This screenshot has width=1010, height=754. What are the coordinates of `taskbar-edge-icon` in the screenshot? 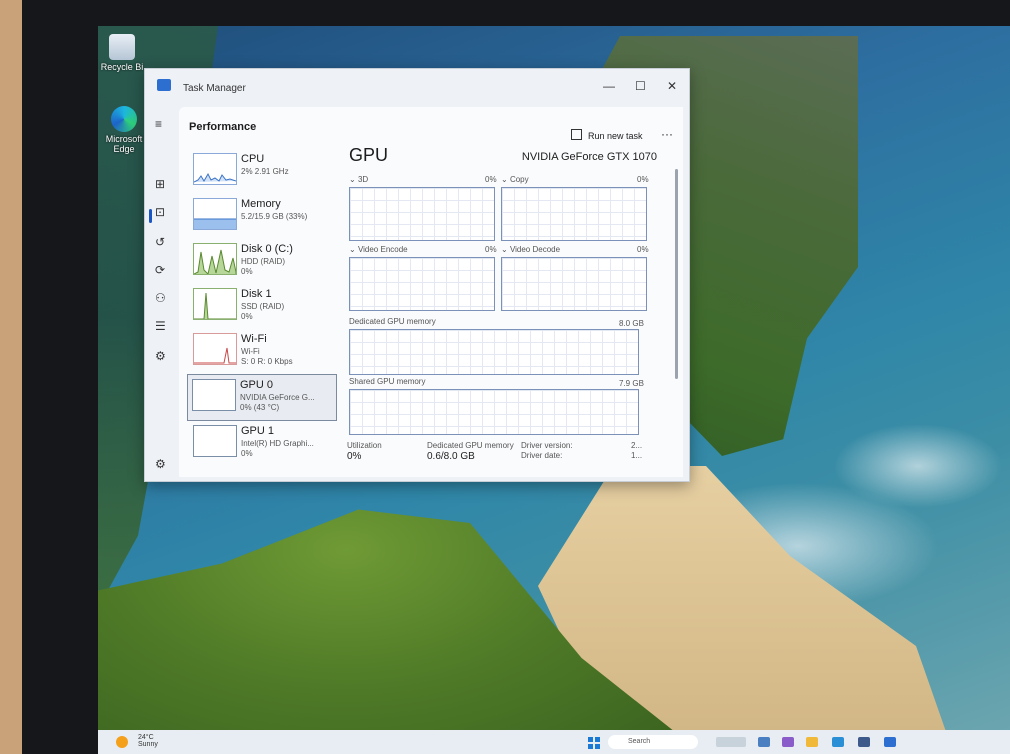 It's located at (838, 742).